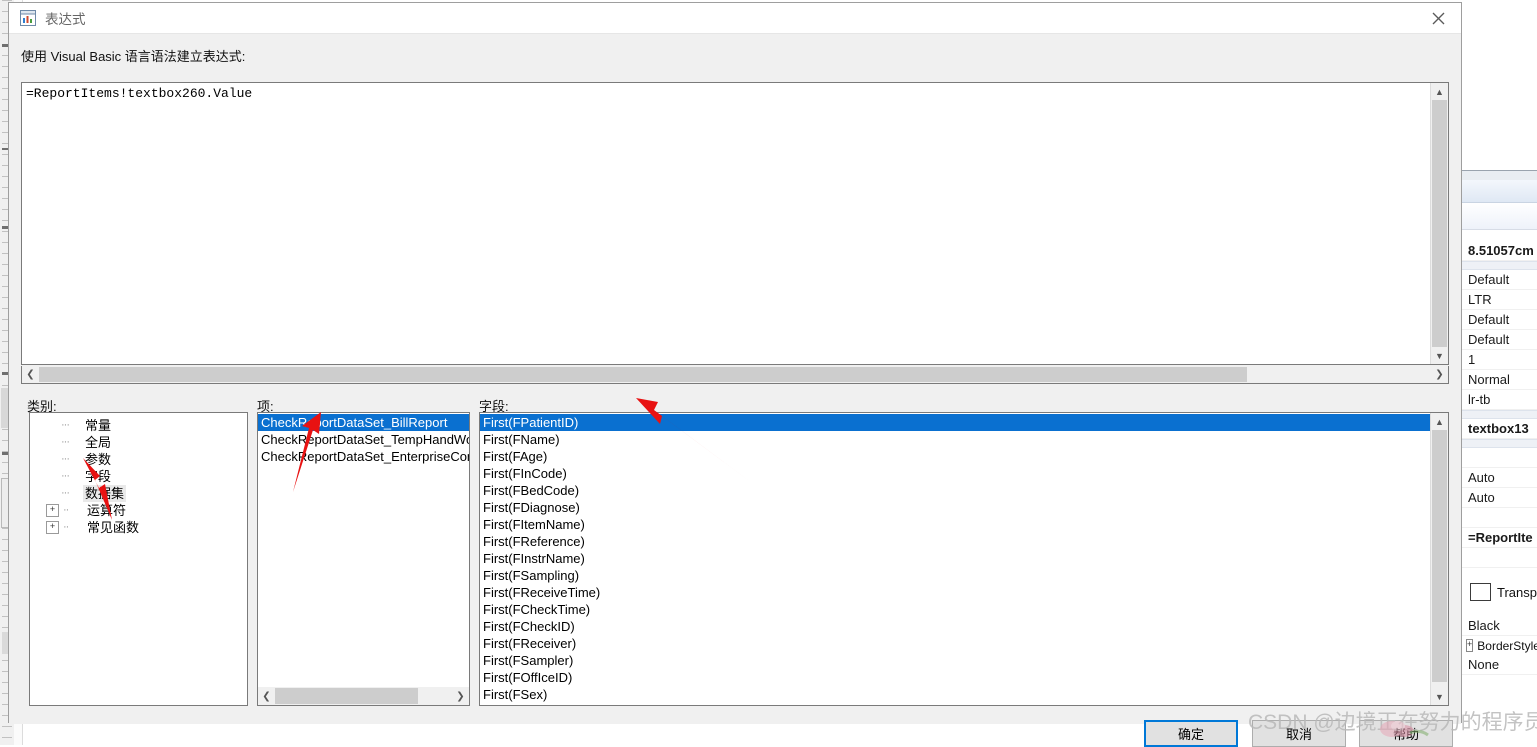  Describe the element at coordinates (105, 493) in the screenshot. I see `category-item-label: 数据集` at that location.